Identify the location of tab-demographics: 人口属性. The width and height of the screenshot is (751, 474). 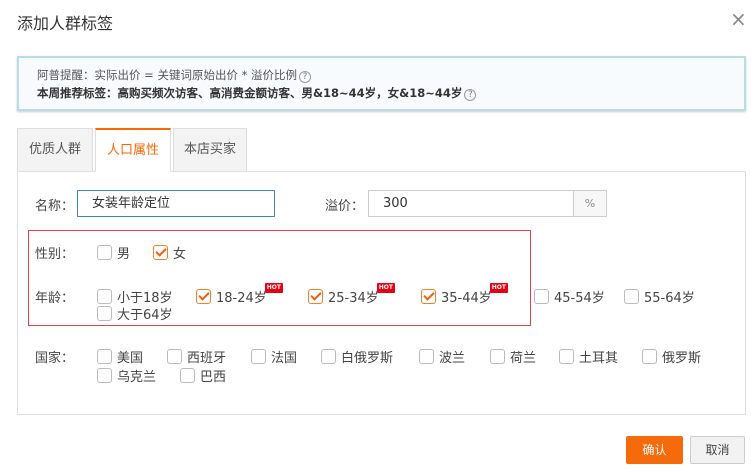
(133, 150).